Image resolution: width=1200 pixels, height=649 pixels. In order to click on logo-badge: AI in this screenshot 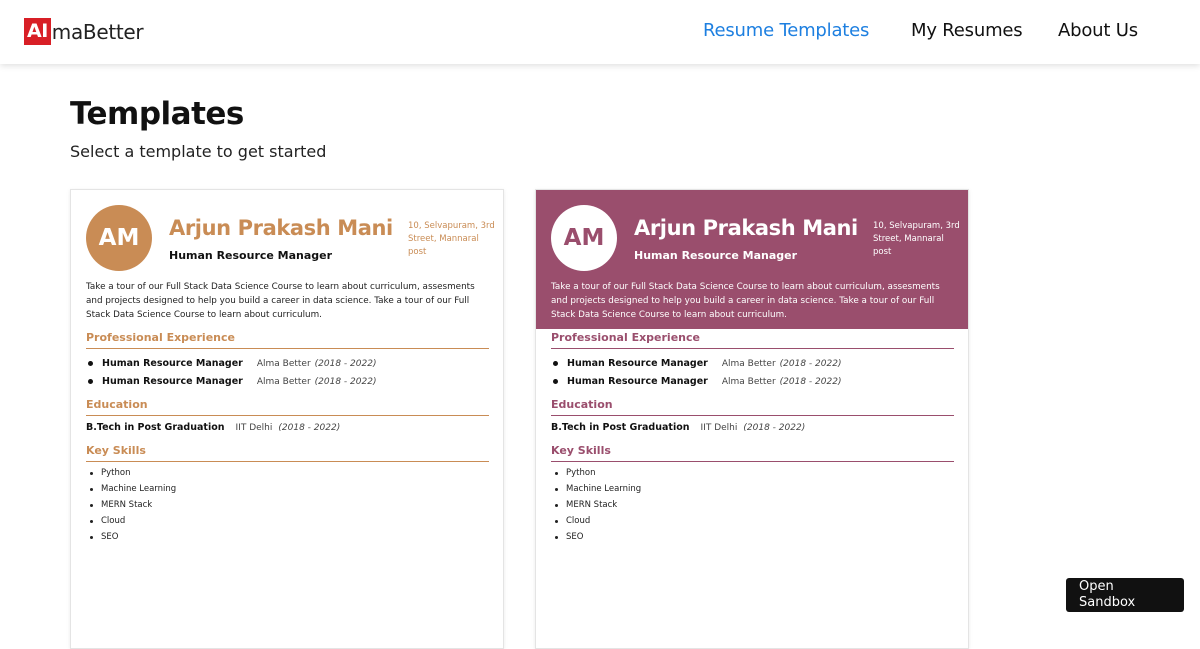, I will do `click(37, 31)`.